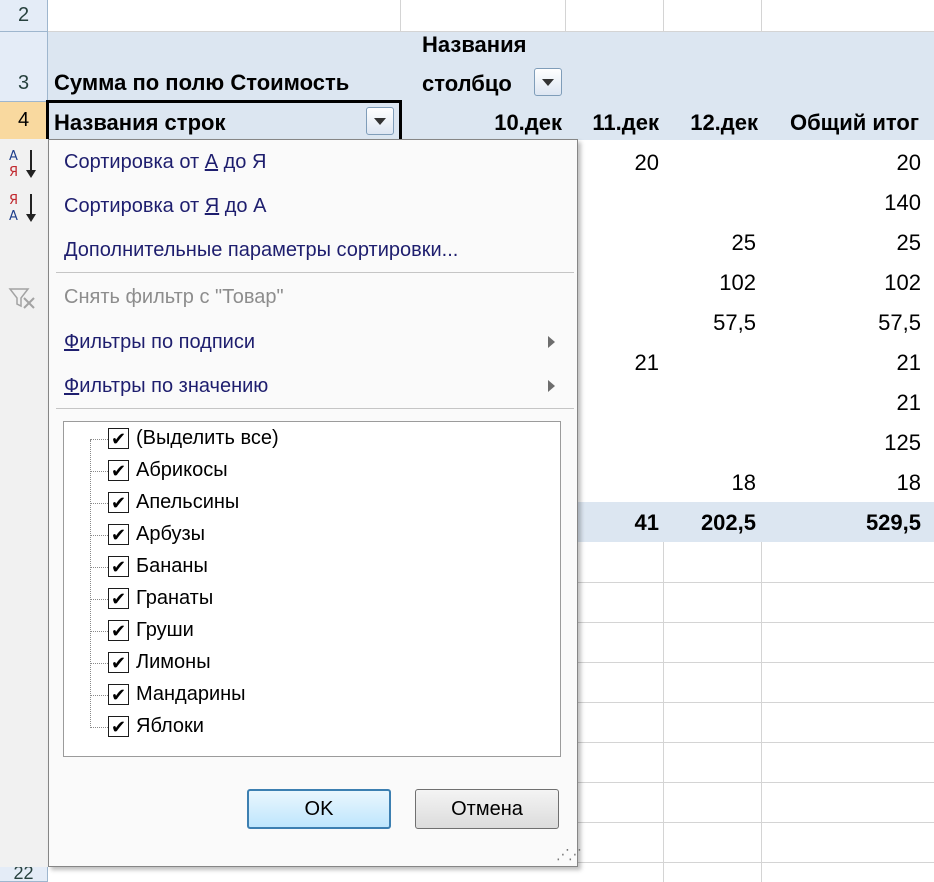 This screenshot has height=882, width=934. Describe the element at coordinates (207, 438) in the screenshot. I see `checklist-item-label: (Выделить все)` at that location.